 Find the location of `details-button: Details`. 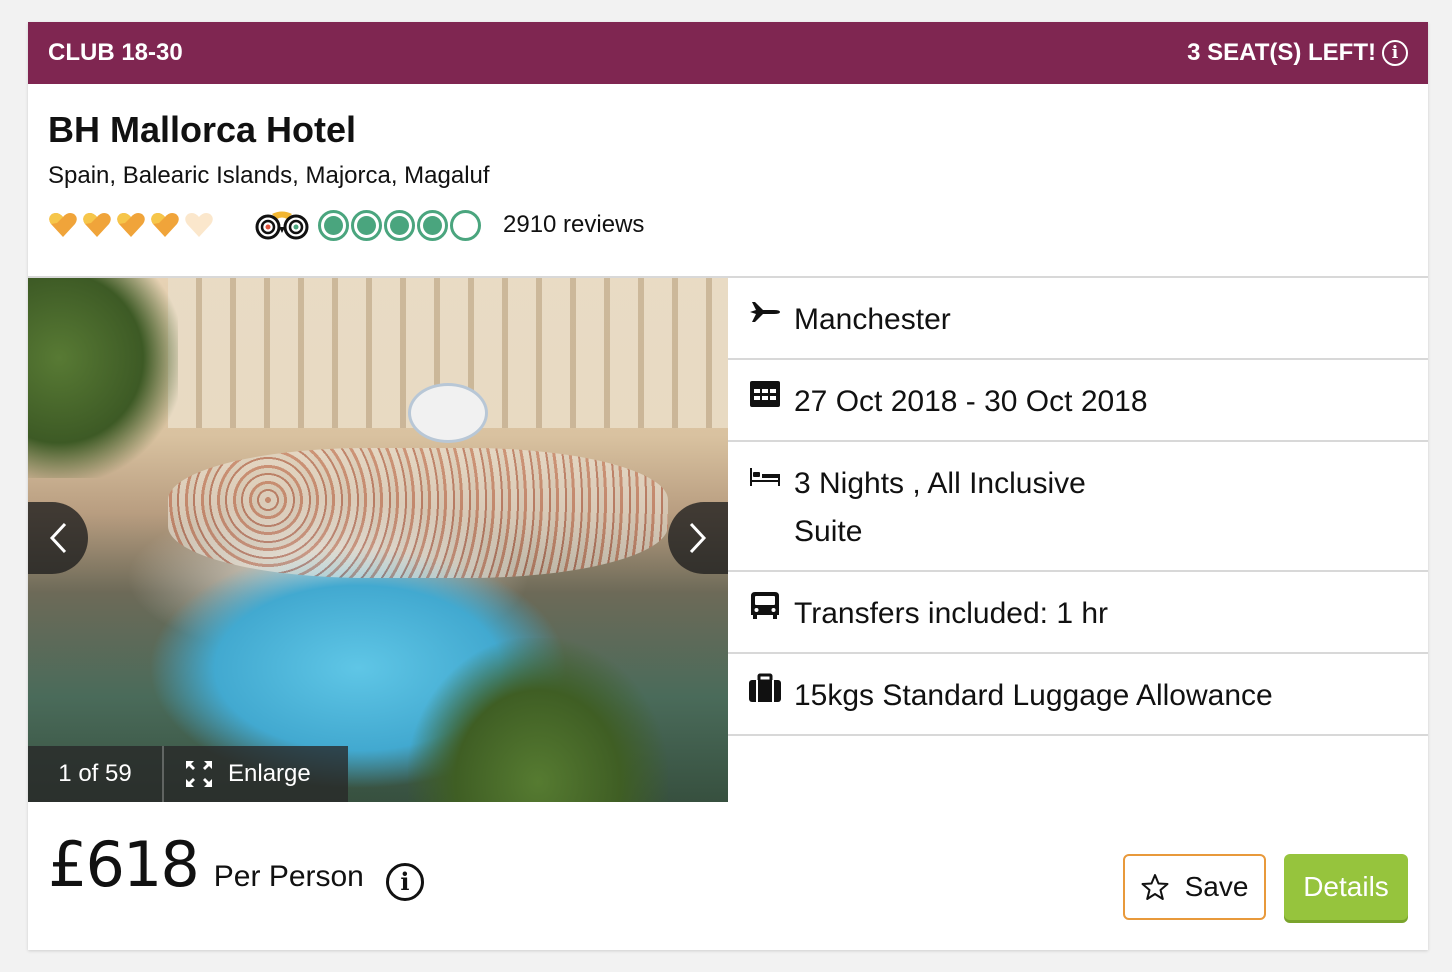

details-button: Details is located at coordinates (1346, 887).